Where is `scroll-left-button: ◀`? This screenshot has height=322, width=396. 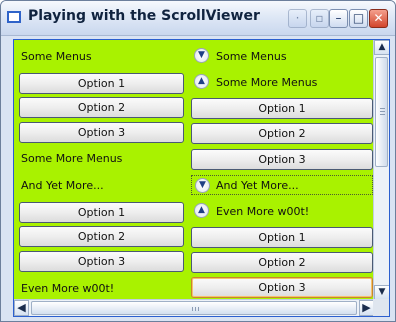
scroll-left-button: ◀ is located at coordinates (21, 308).